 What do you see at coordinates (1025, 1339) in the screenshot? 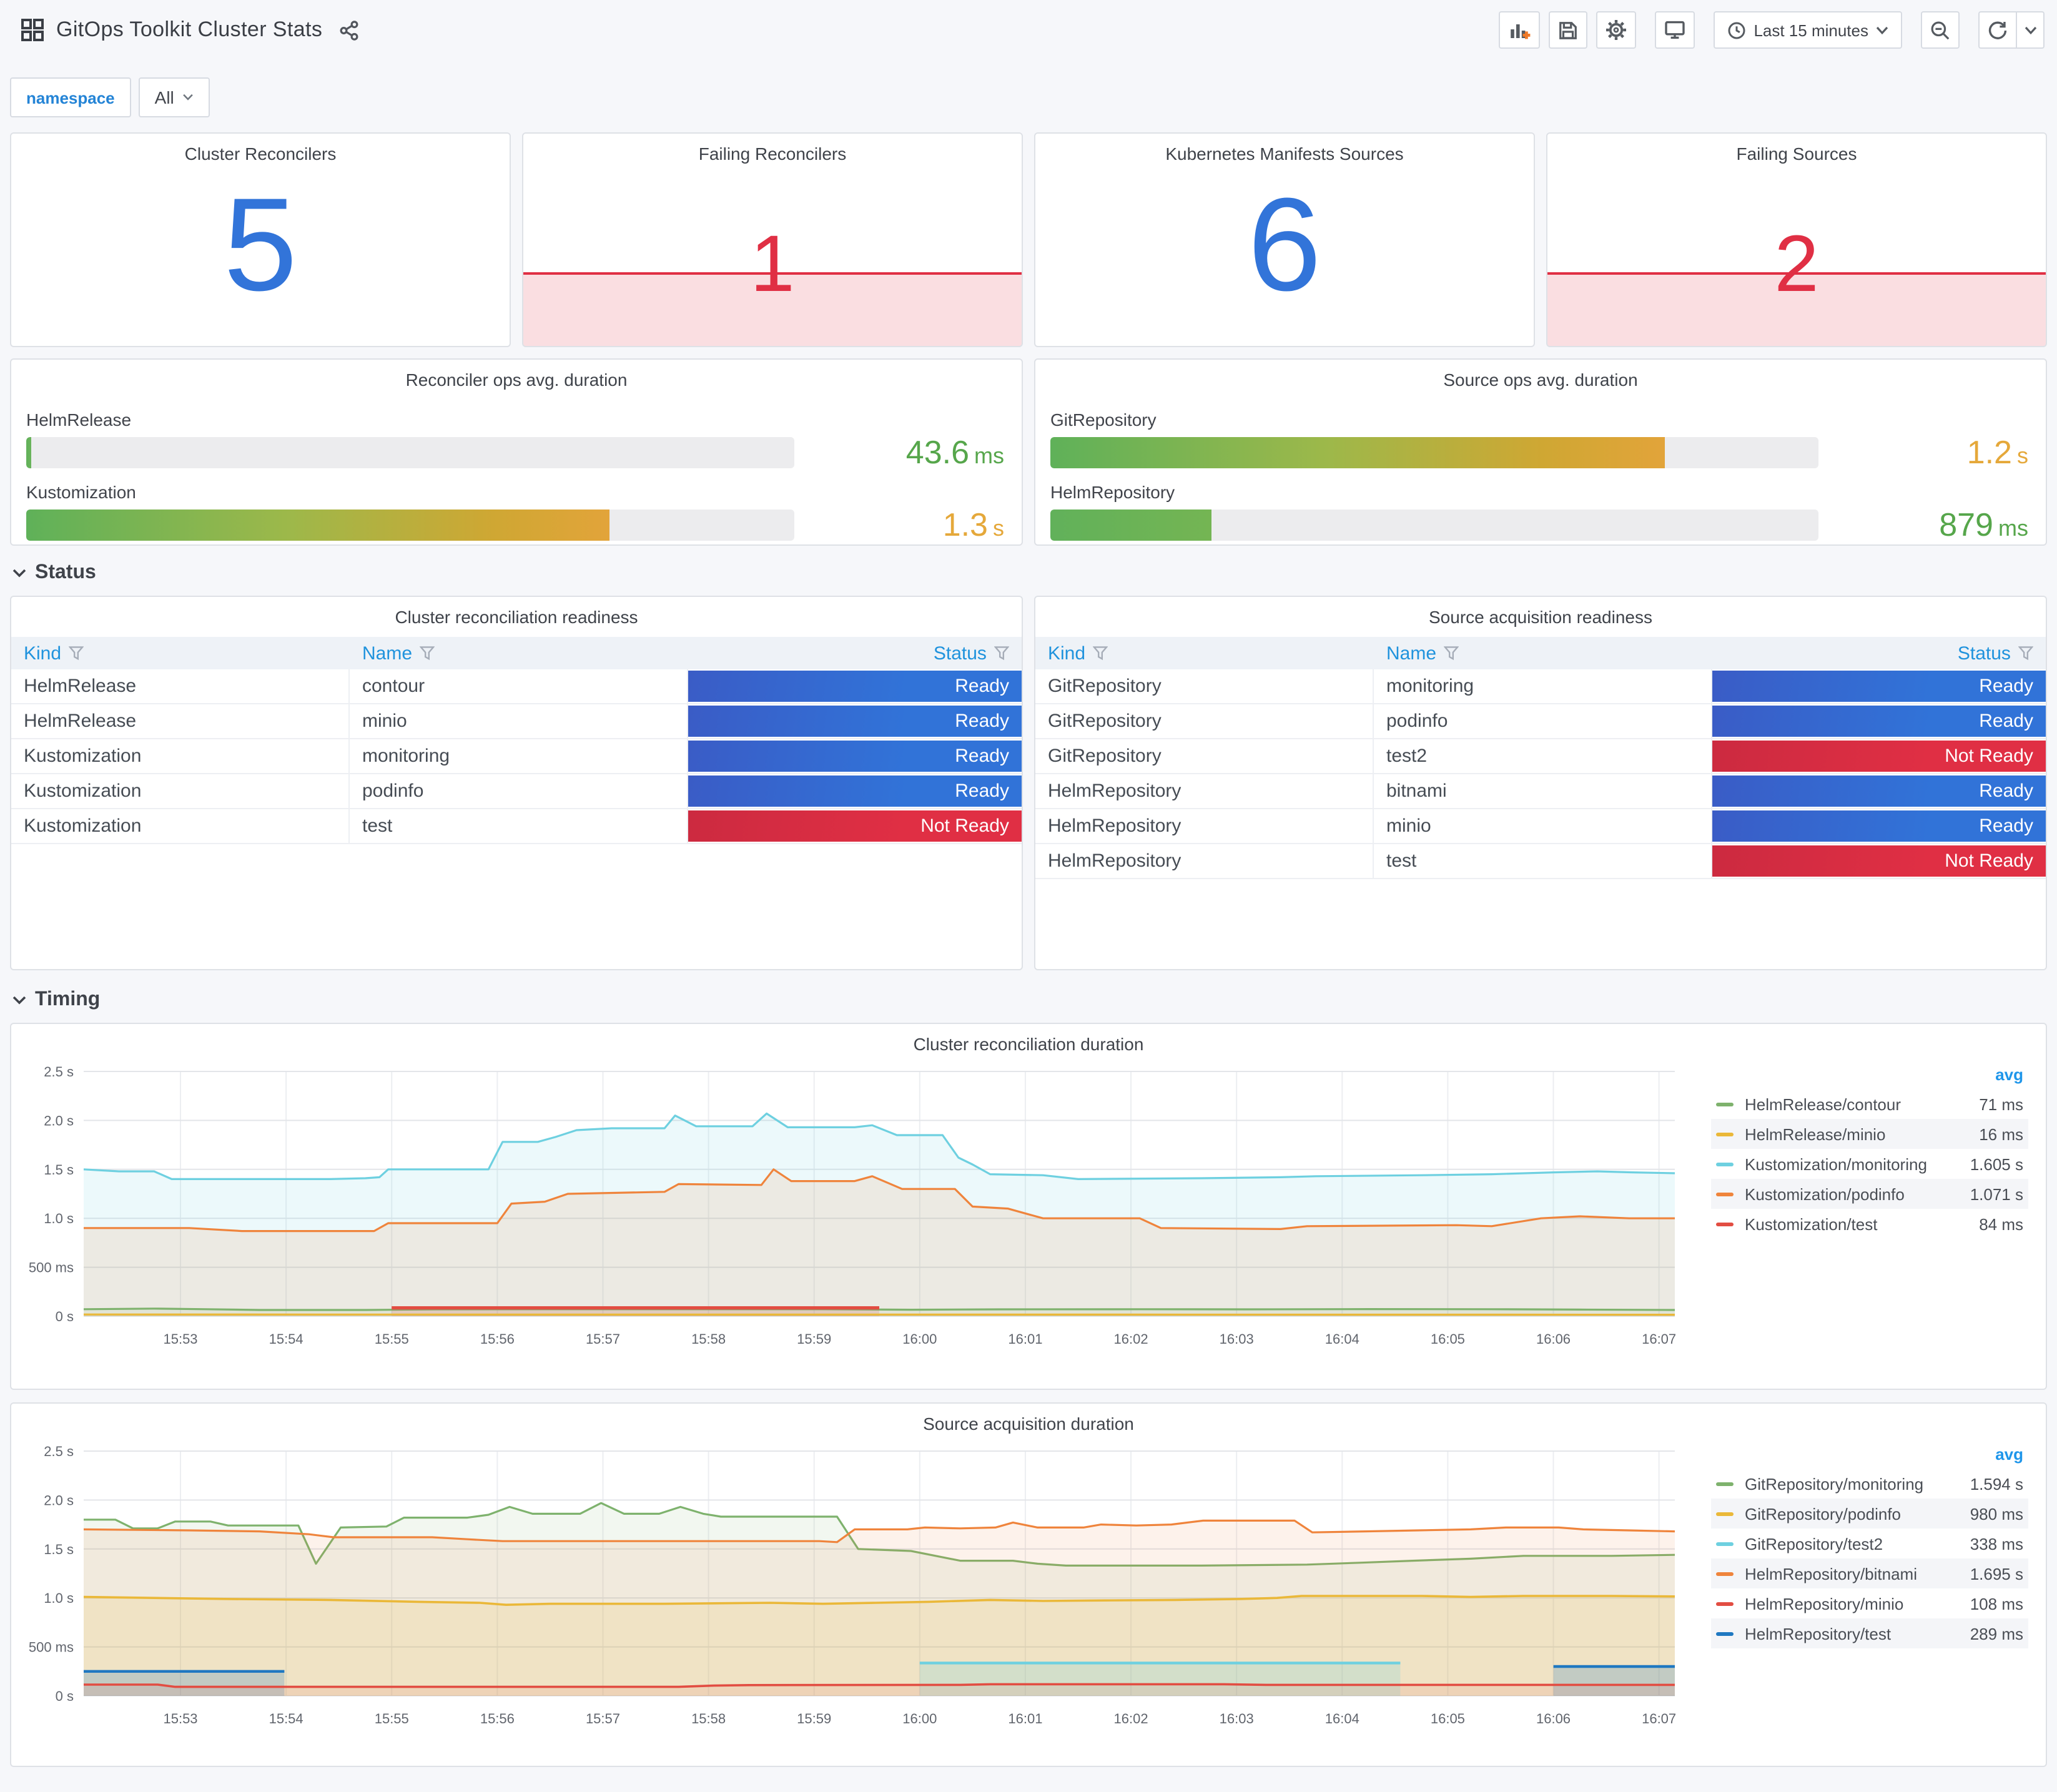
I see `x-axis-tick-label: 16:01` at bounding box center [1025, 1339].